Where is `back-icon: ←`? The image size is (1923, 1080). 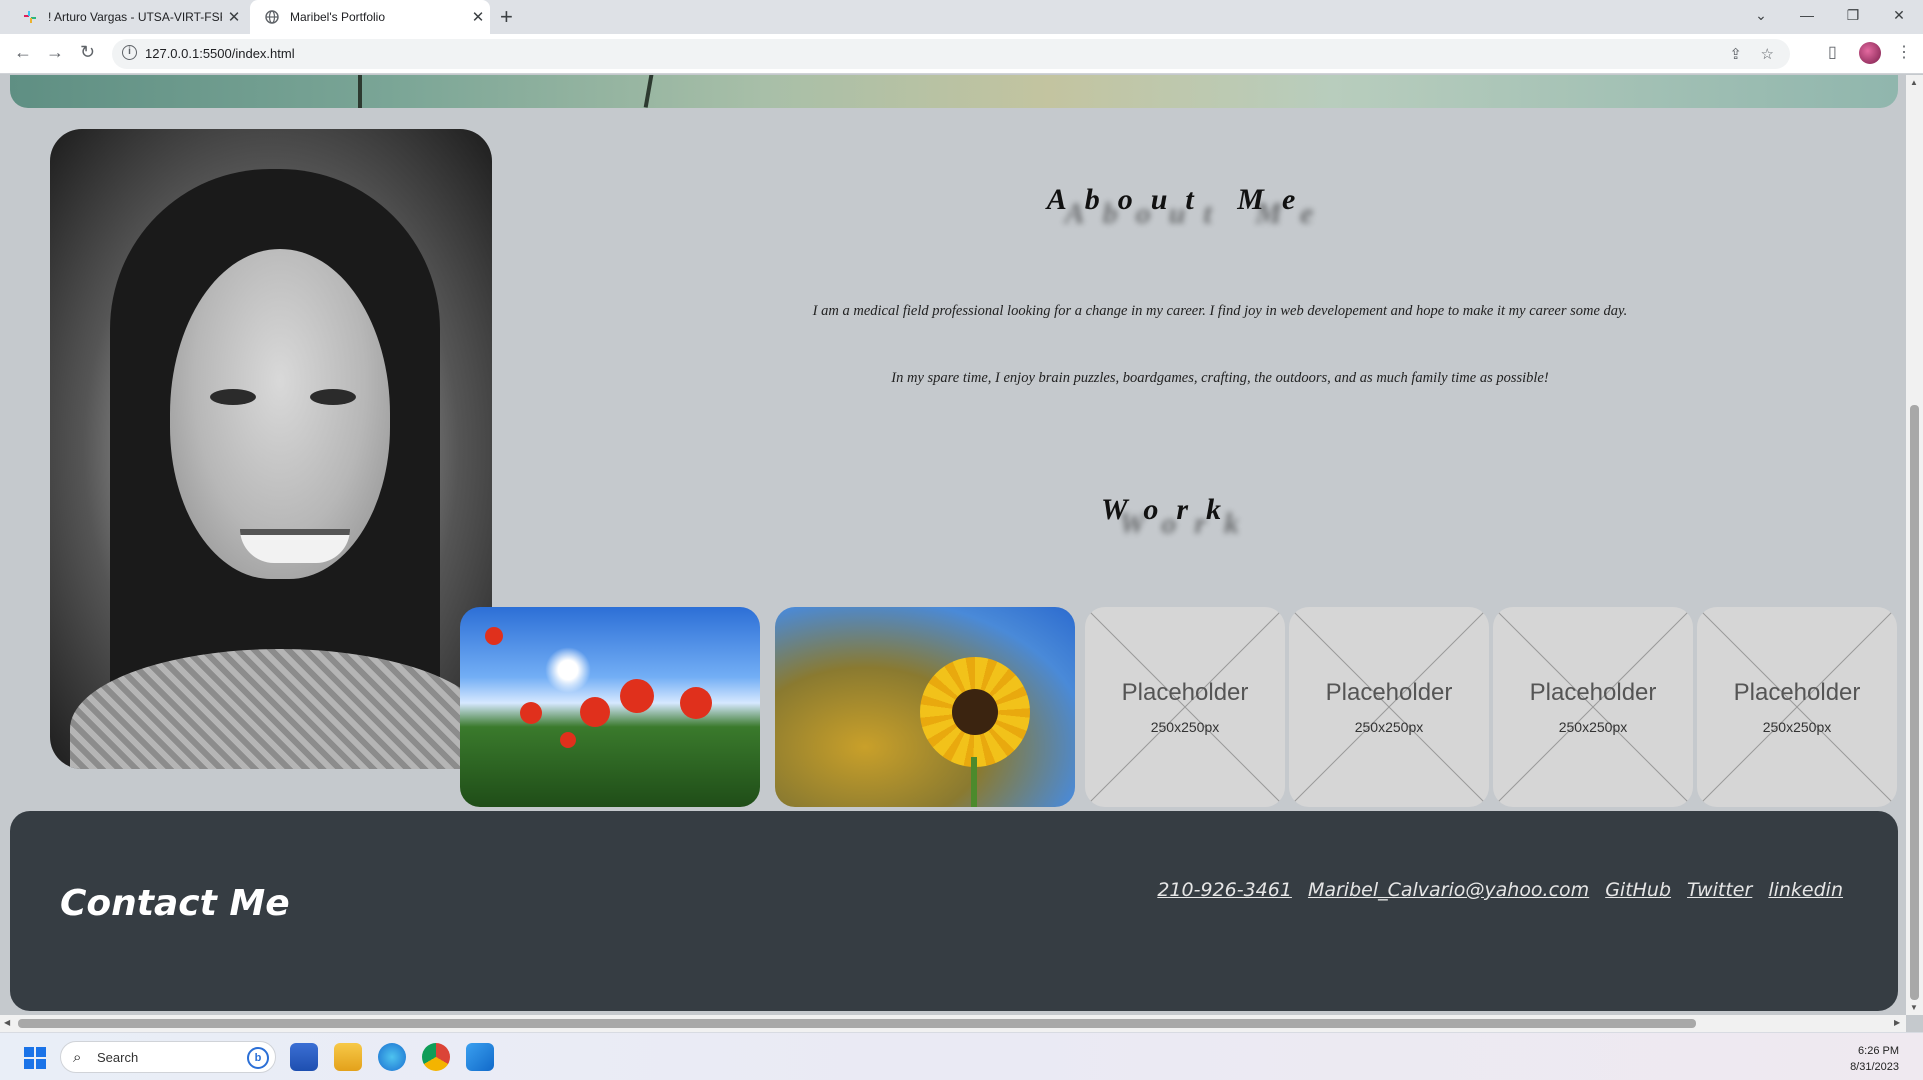
back-icon: ← is located at coordinates (23, 52).